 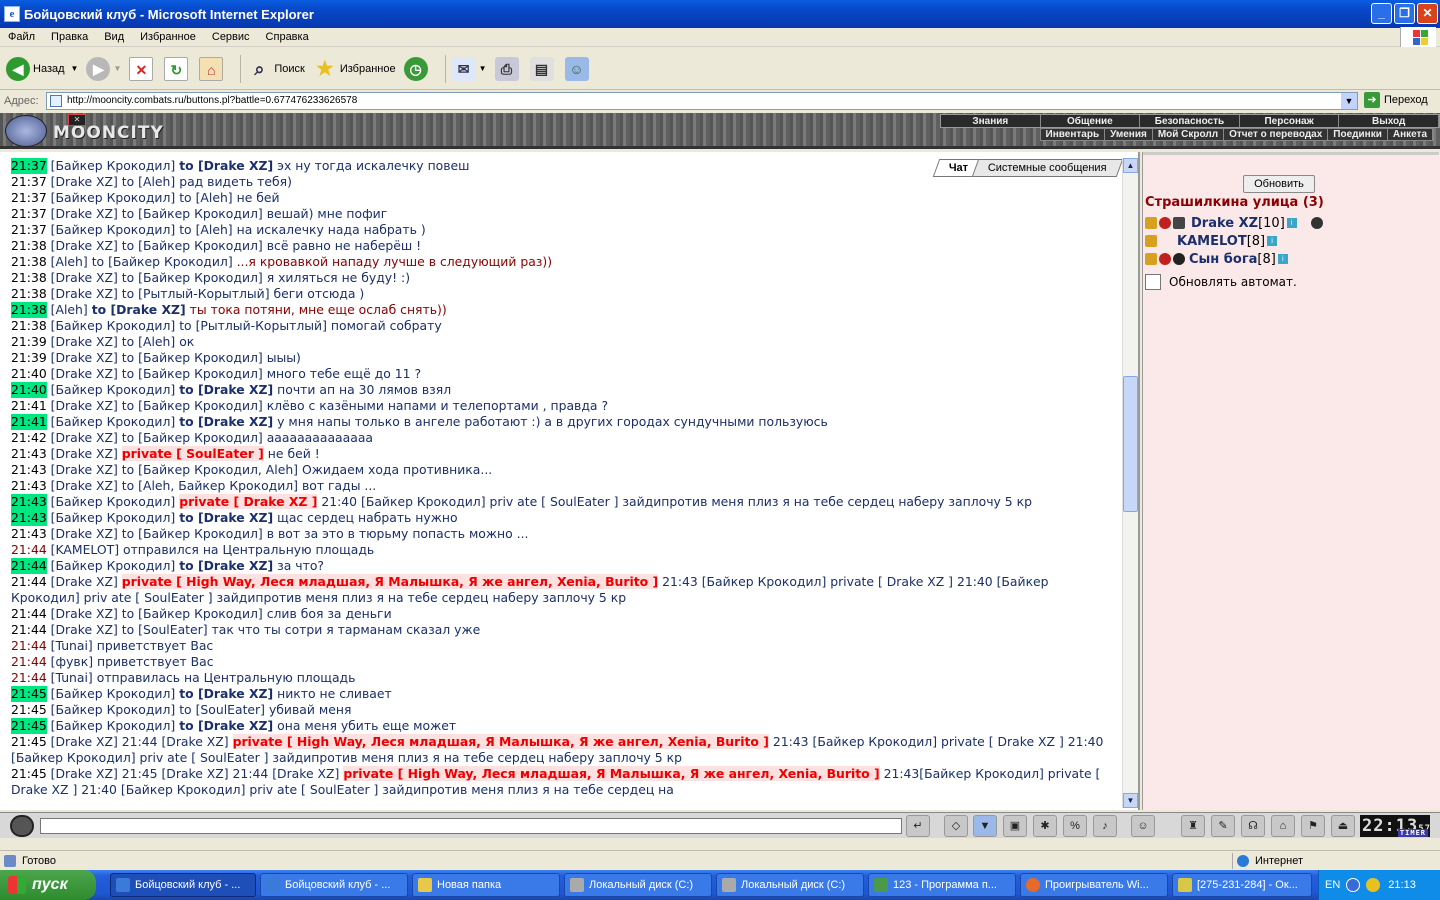 What do you see at coordinates (1073, 134) in the screenshot?
I see `subnav-inventory: Инвентарь` at bounding box center [1073, 134].